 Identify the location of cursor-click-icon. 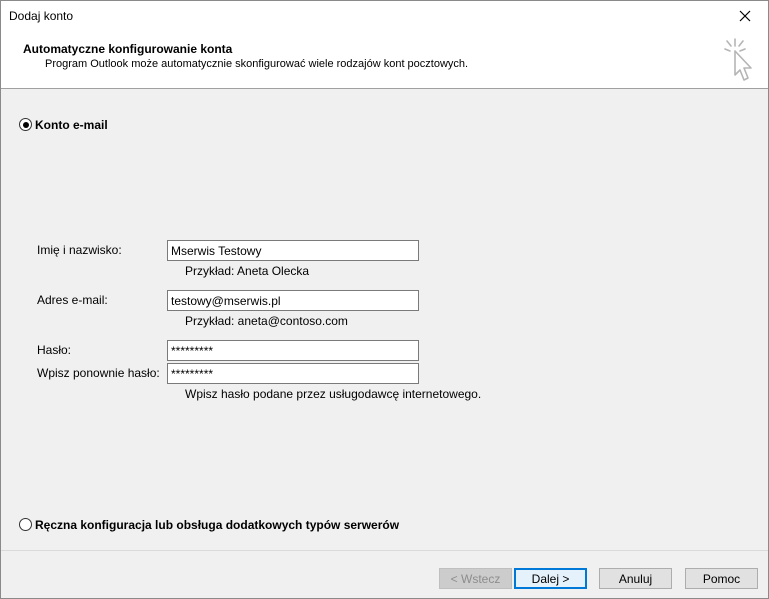
(738, 59).